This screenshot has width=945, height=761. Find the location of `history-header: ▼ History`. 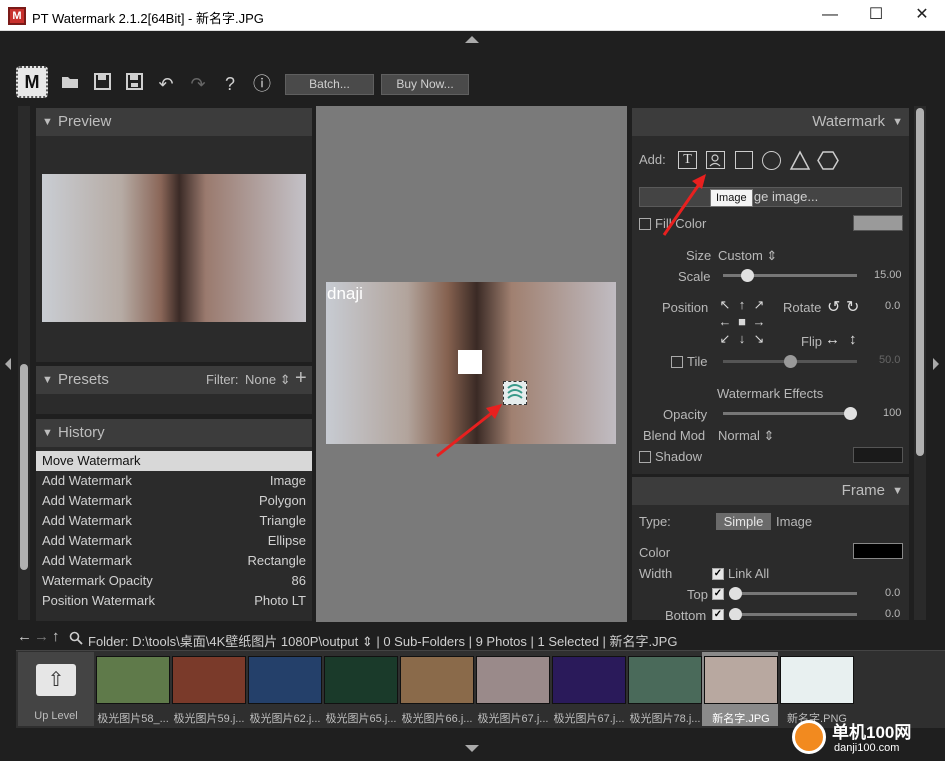

history-header: ▼ History is located at coordinates (174, 433).